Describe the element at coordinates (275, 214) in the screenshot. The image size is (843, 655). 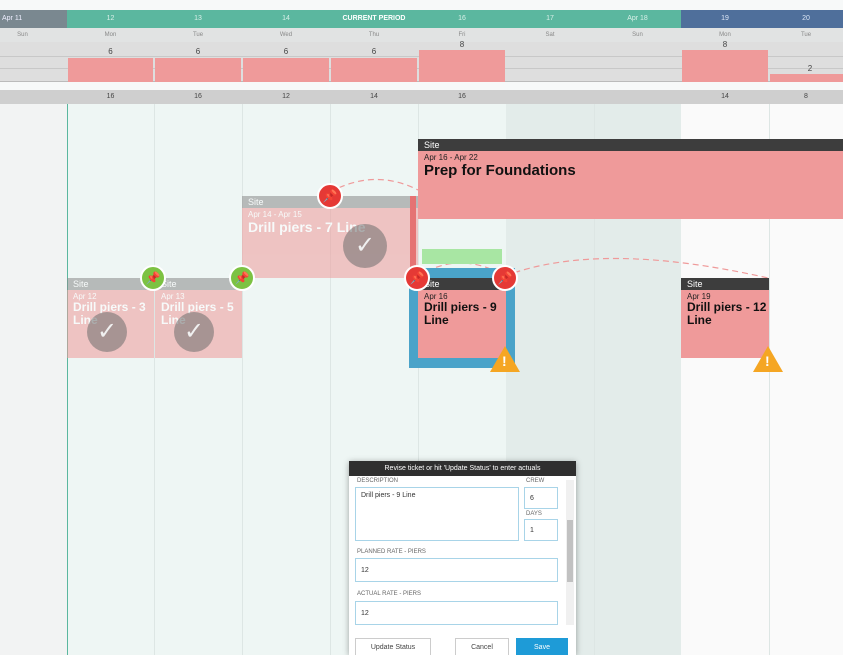
I see `ticket-dates: Apr 14 - Apr 15` at that location.